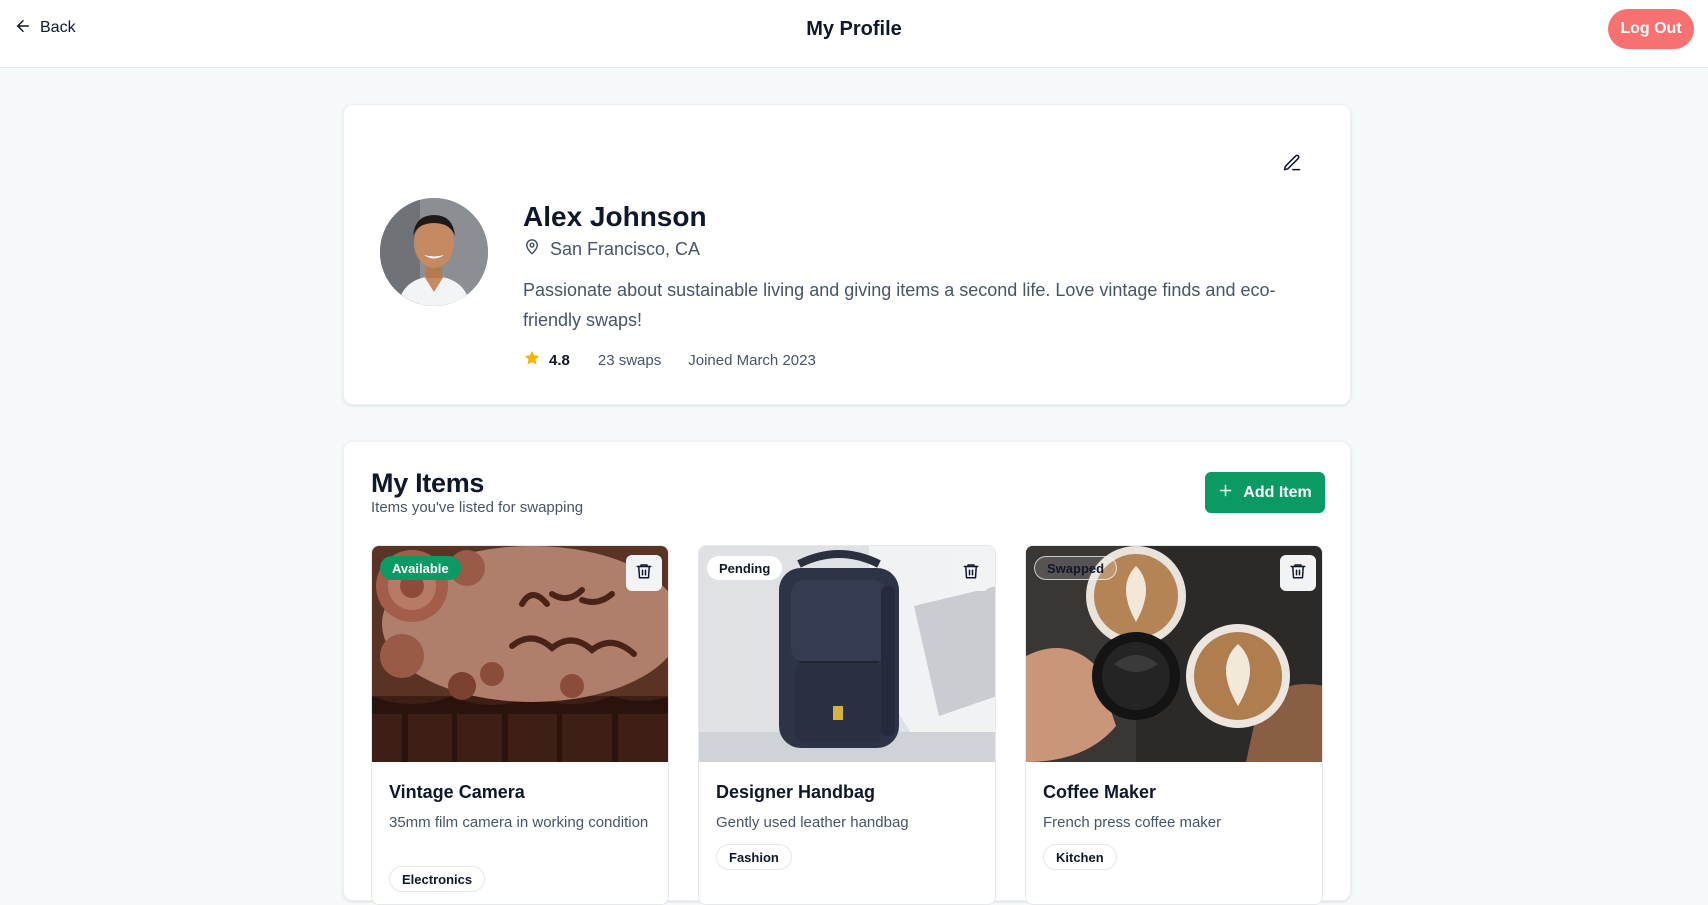 The image size is (1708, 905). I want to click on logout-button: Log Out, so click(1651, 29).